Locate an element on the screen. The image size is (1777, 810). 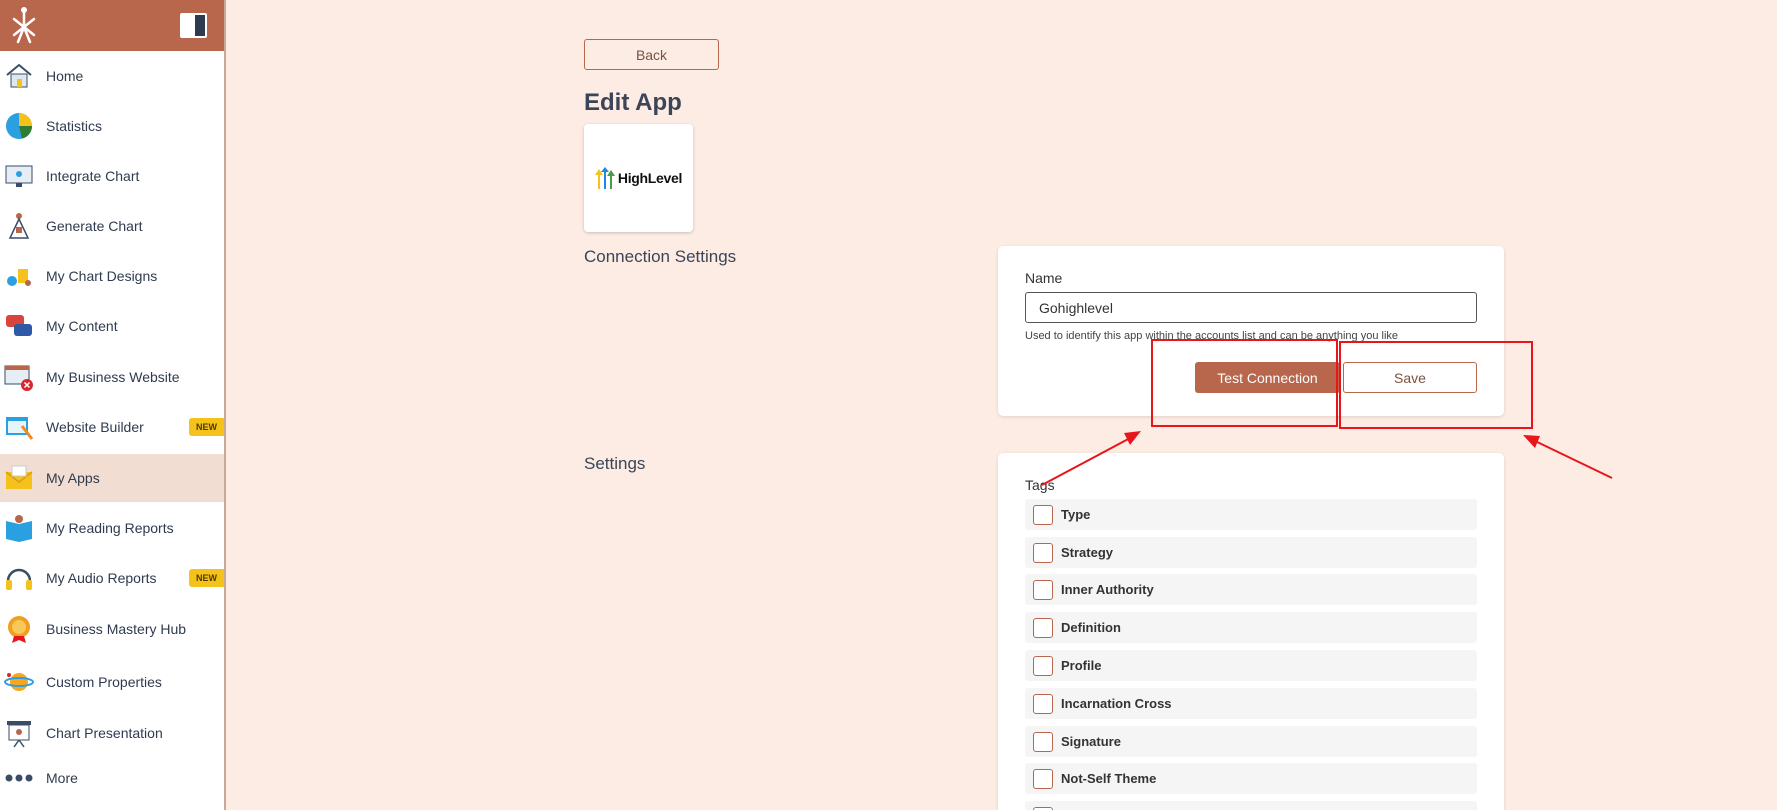
more-dots-icon is located at coordinates (19, 778).